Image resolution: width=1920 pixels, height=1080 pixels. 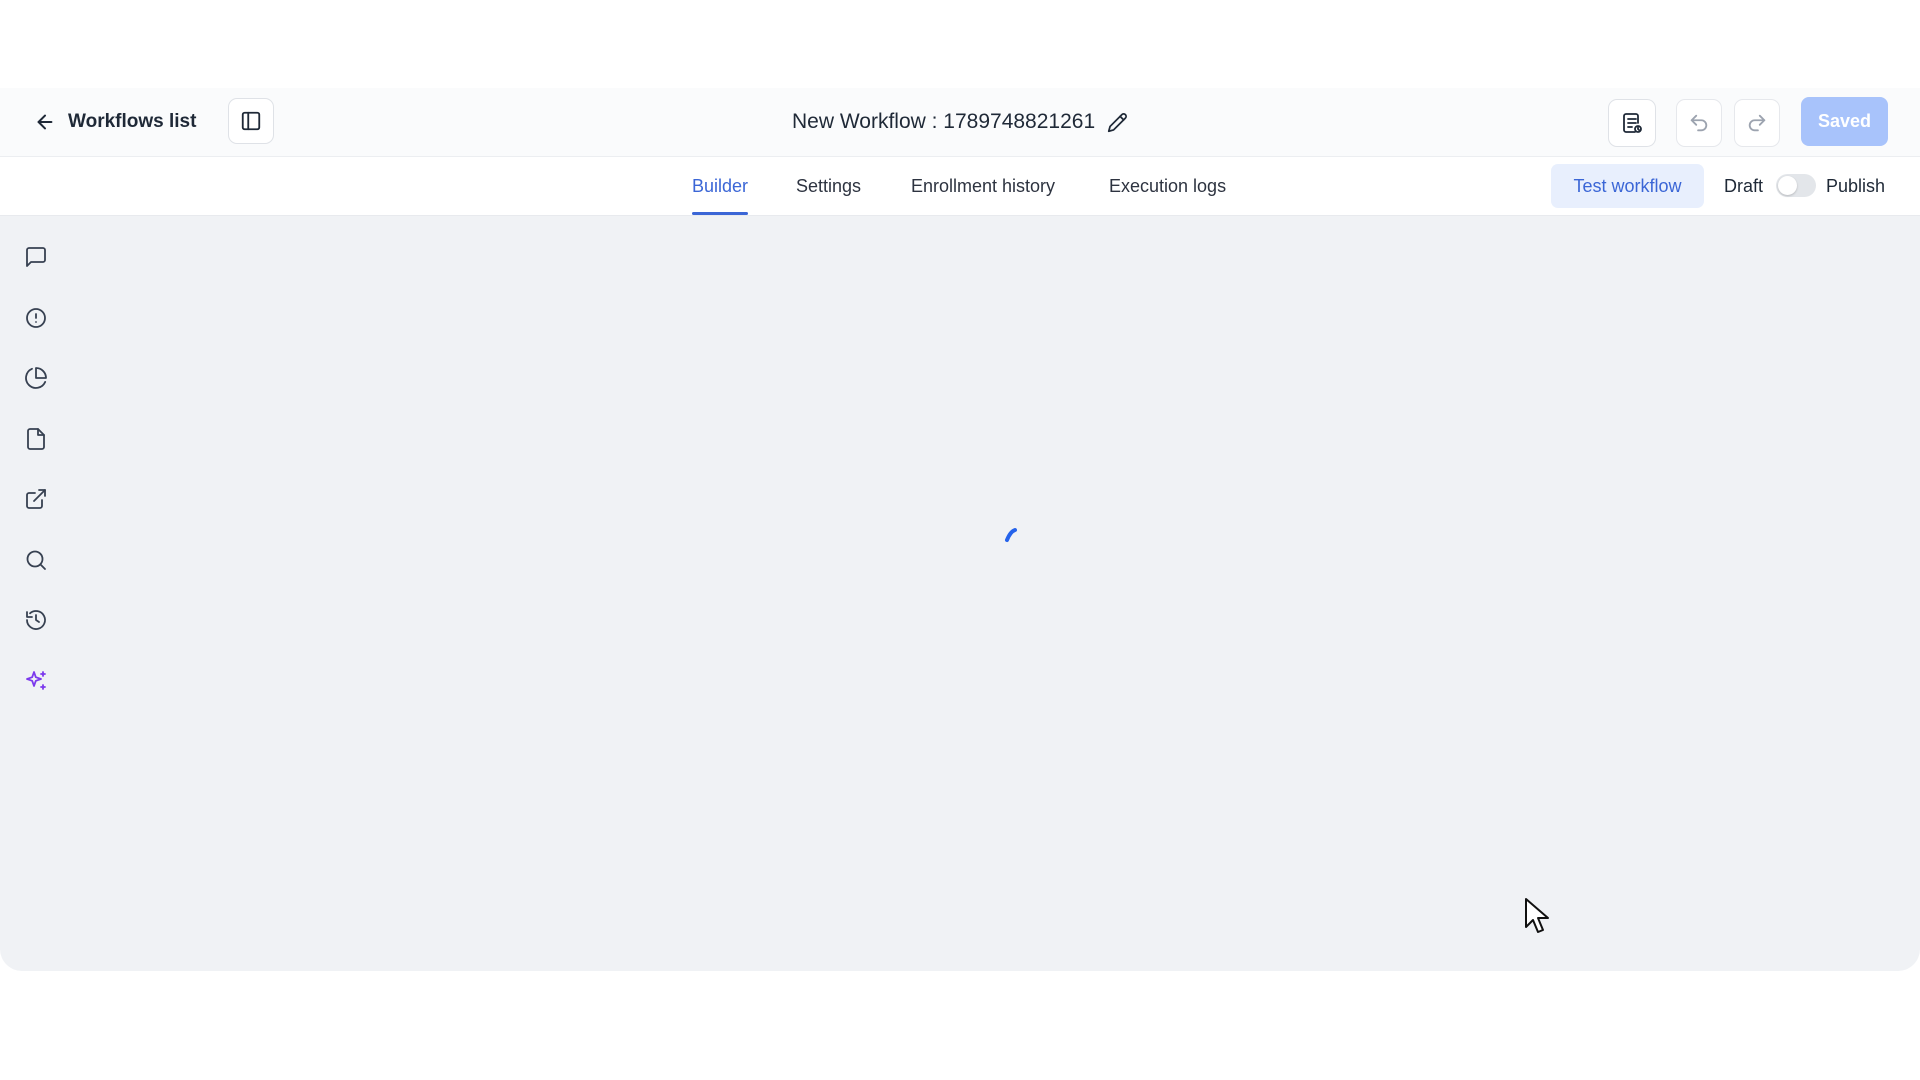 What do you see at coordinates (1787, 185) in the screenshot?
I see `toggle-knob` at bounding box center [1787, 185].